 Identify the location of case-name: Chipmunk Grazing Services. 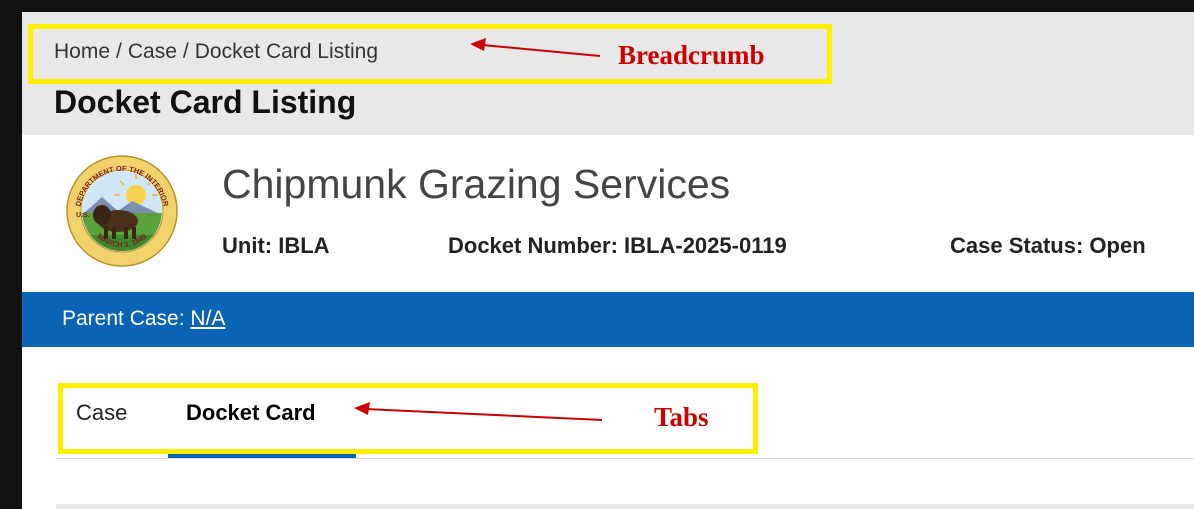
(476, 184).